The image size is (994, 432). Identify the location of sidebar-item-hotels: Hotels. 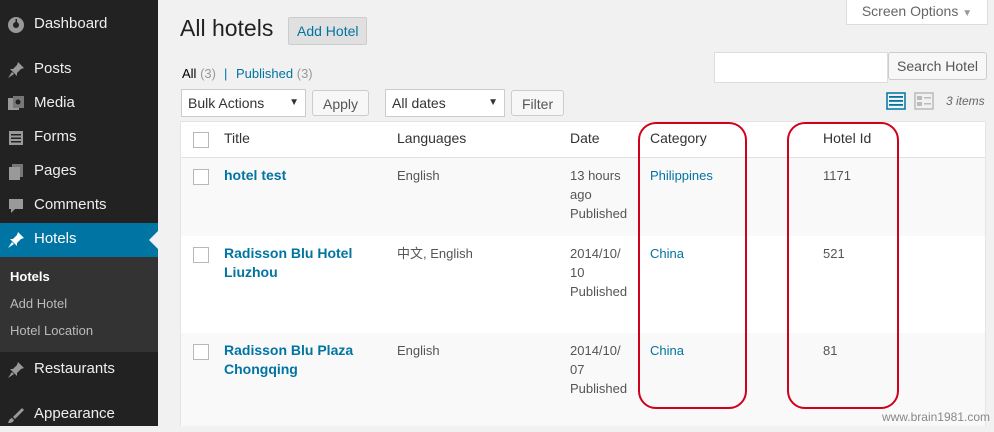
(79, 240).